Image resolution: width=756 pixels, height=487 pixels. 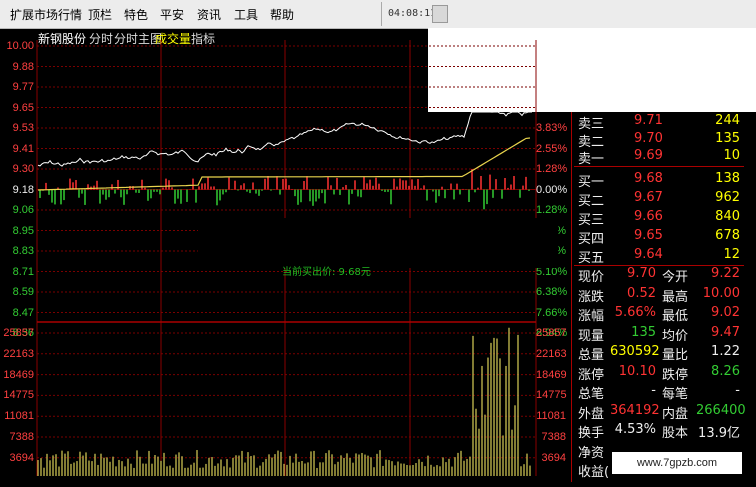 What do you see at coordinates (591, 277) in the screenshot?
I see `stat-label: 现价` at bounding box center [591, 277].